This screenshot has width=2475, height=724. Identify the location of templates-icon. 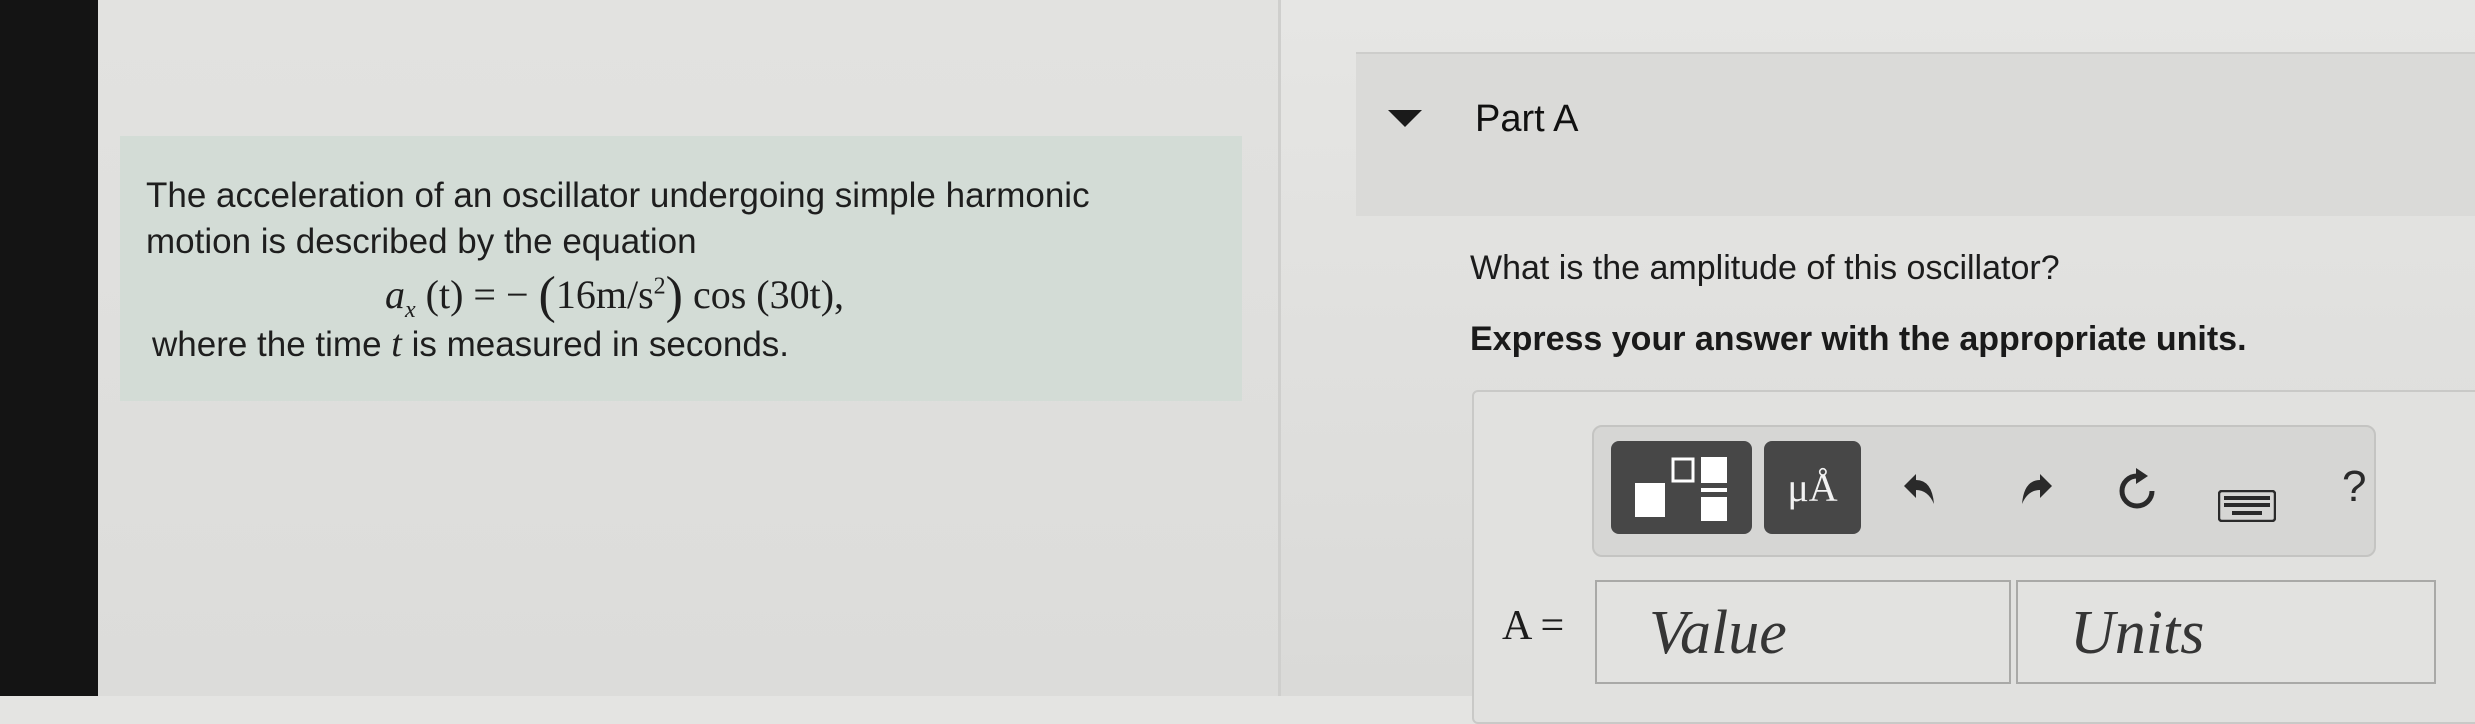
(1681, 489).